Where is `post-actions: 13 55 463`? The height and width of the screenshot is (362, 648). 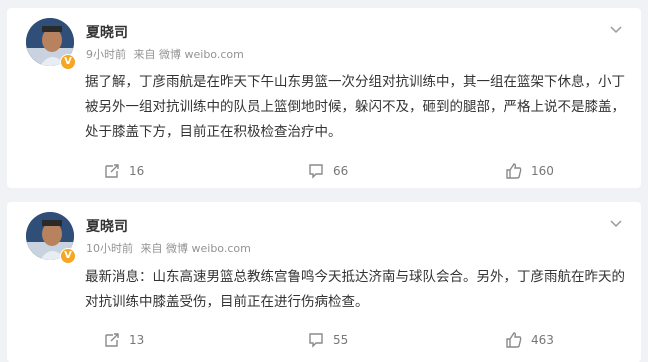 post-actions: 13 55 463 is located at coordinates (324, 340).